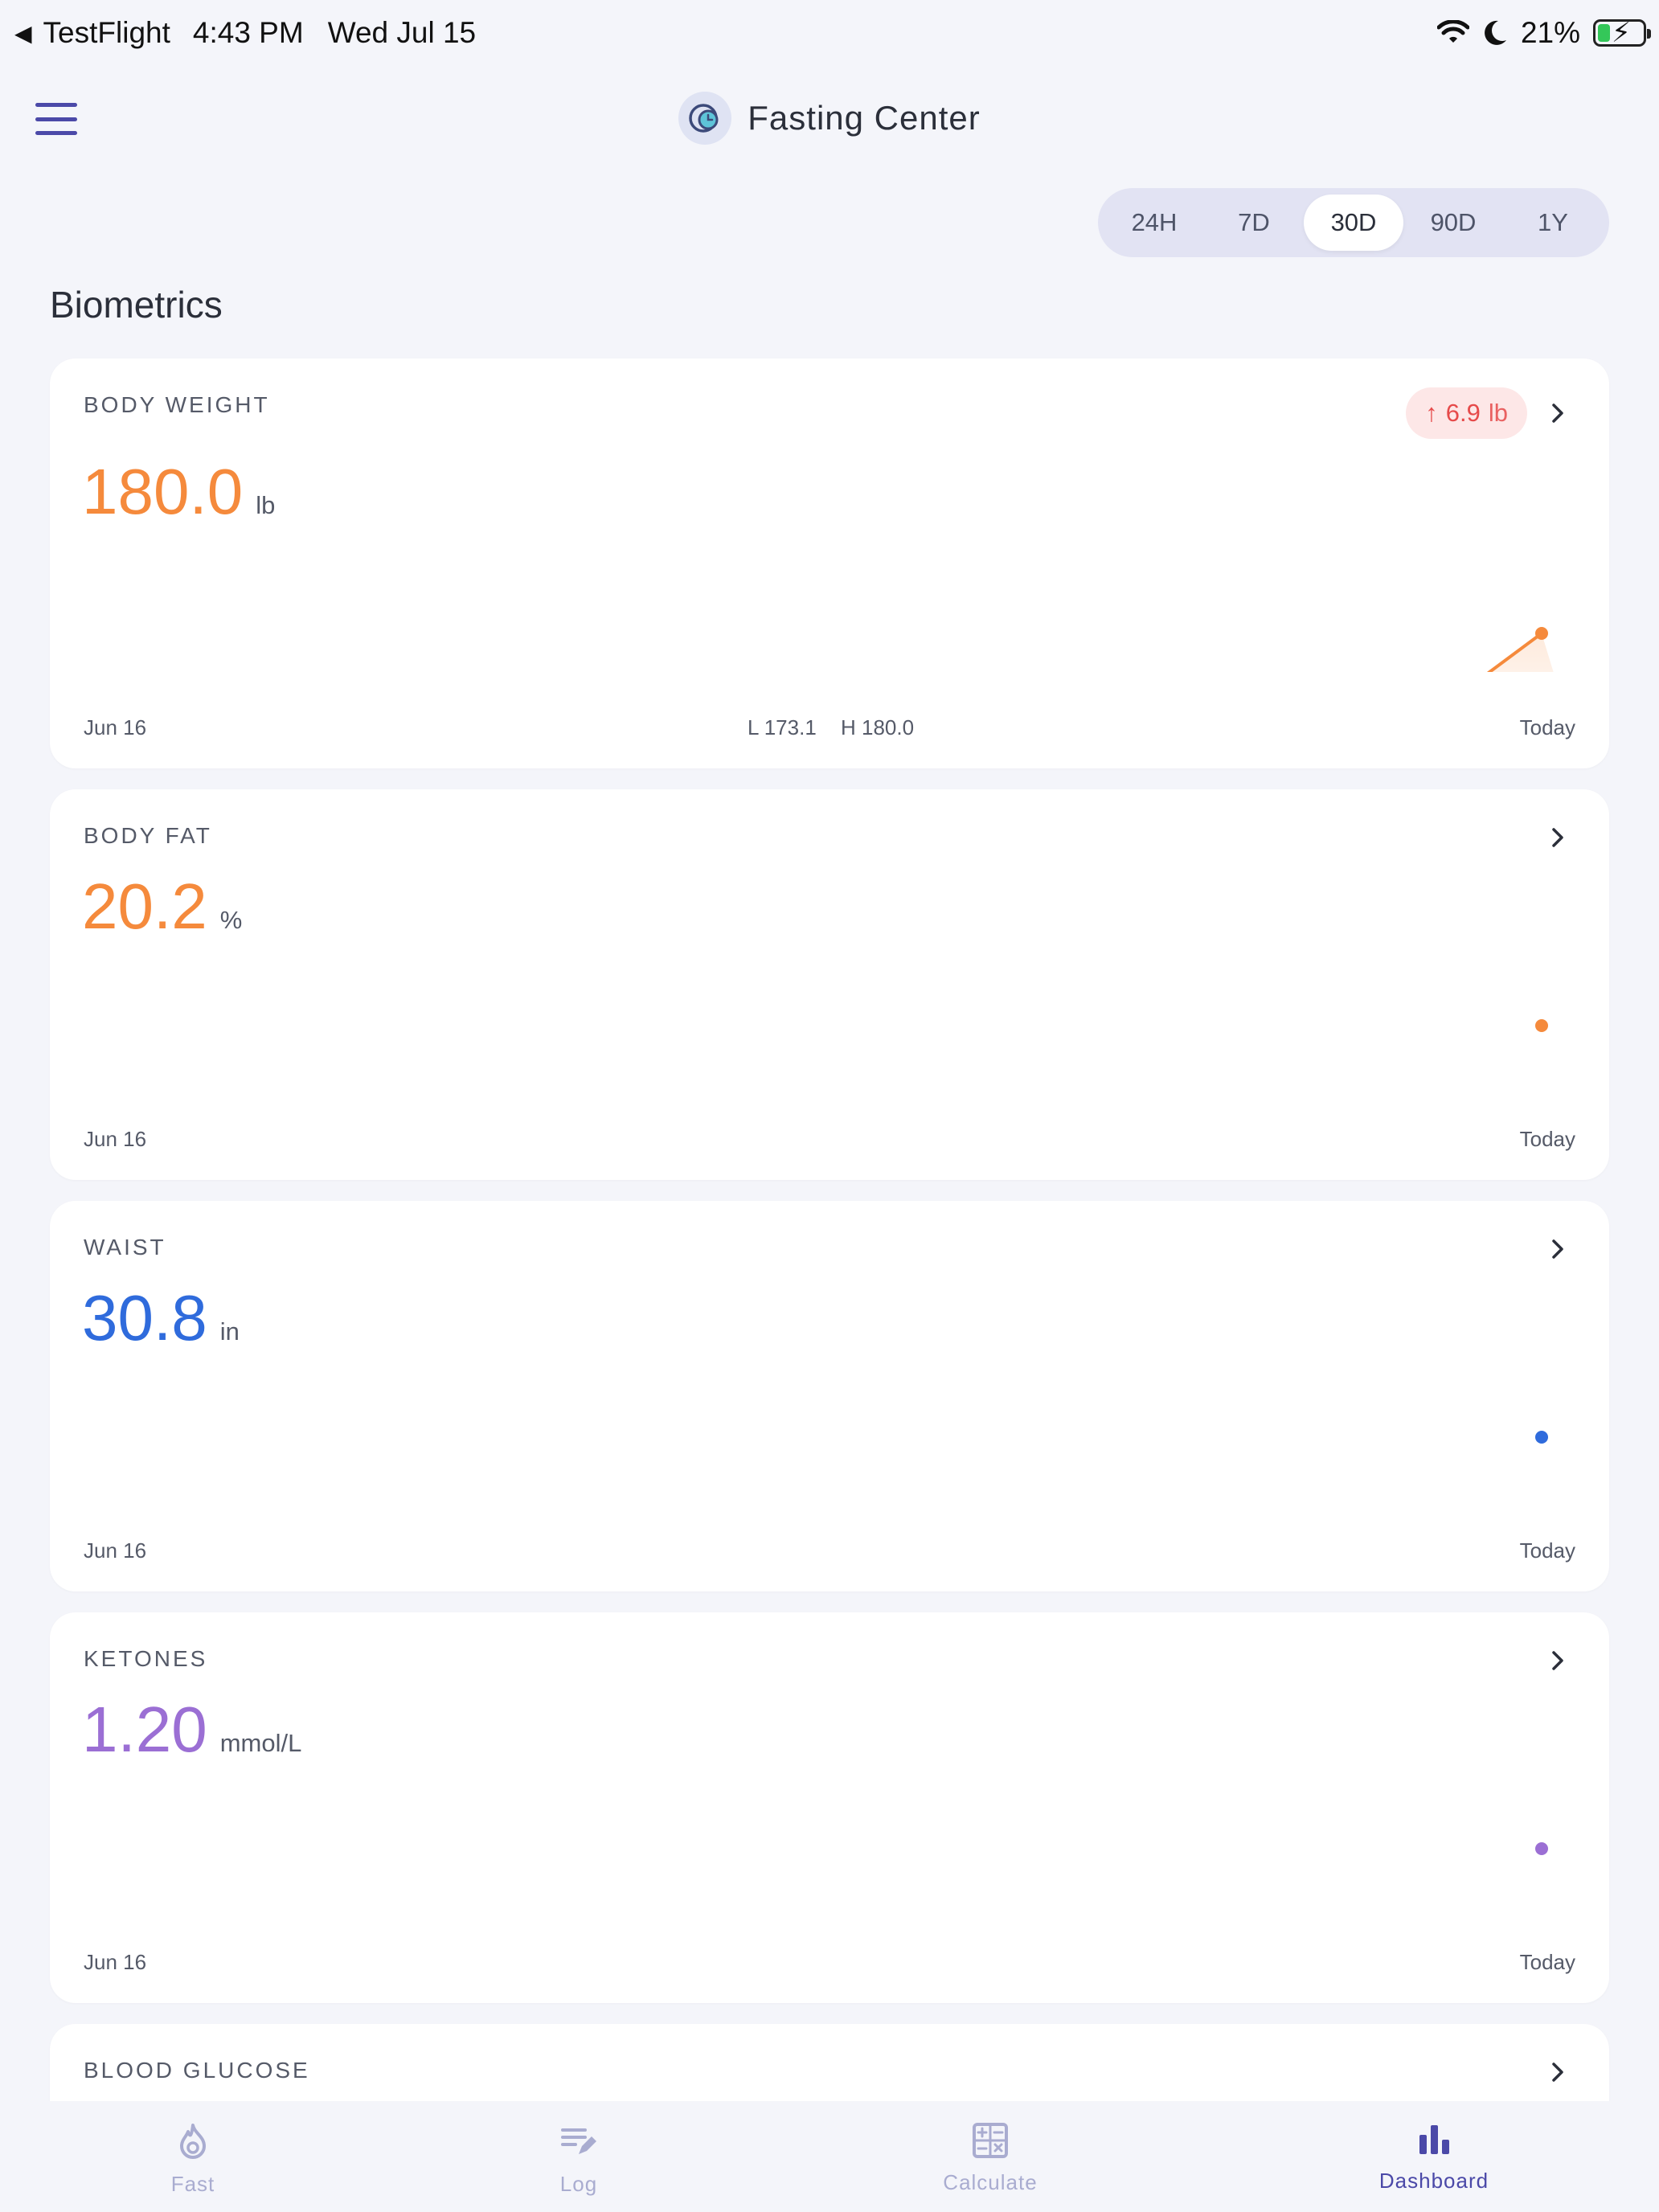 The height and width of the screenshot is (2212, 1659). What do you see at coordinates (991, 2140) in the screenshot?
I see `calculator-icon` at bounding box center [991, 2140].